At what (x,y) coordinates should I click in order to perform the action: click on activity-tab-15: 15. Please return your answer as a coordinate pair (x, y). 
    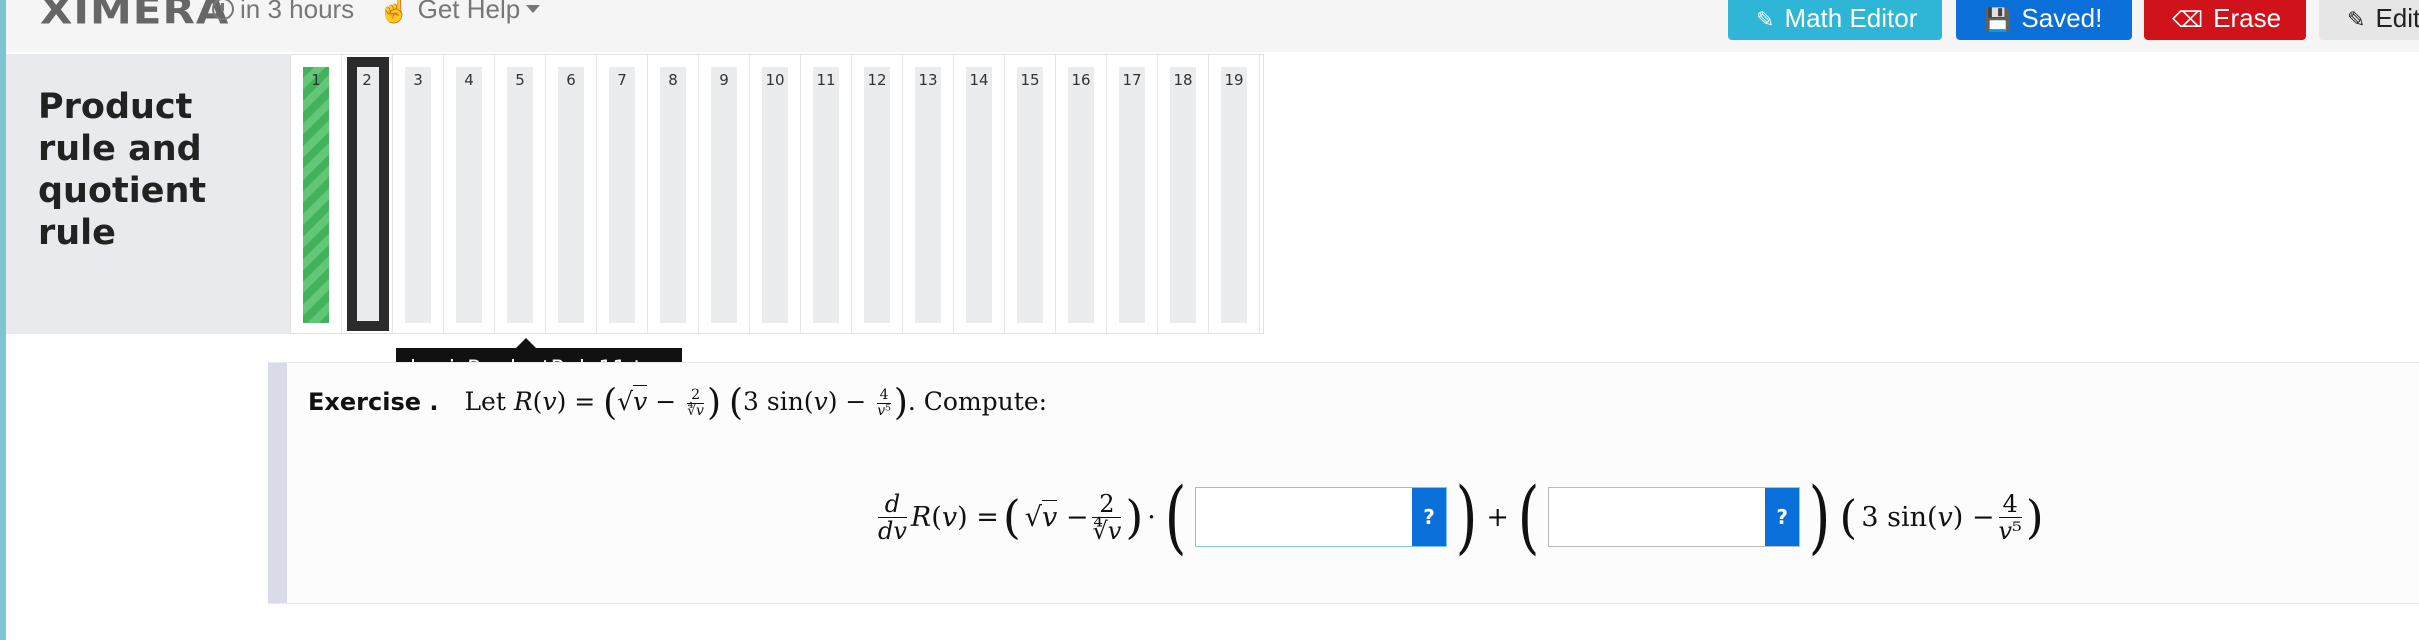
    Looking at the image, I should click on (1030, 194).